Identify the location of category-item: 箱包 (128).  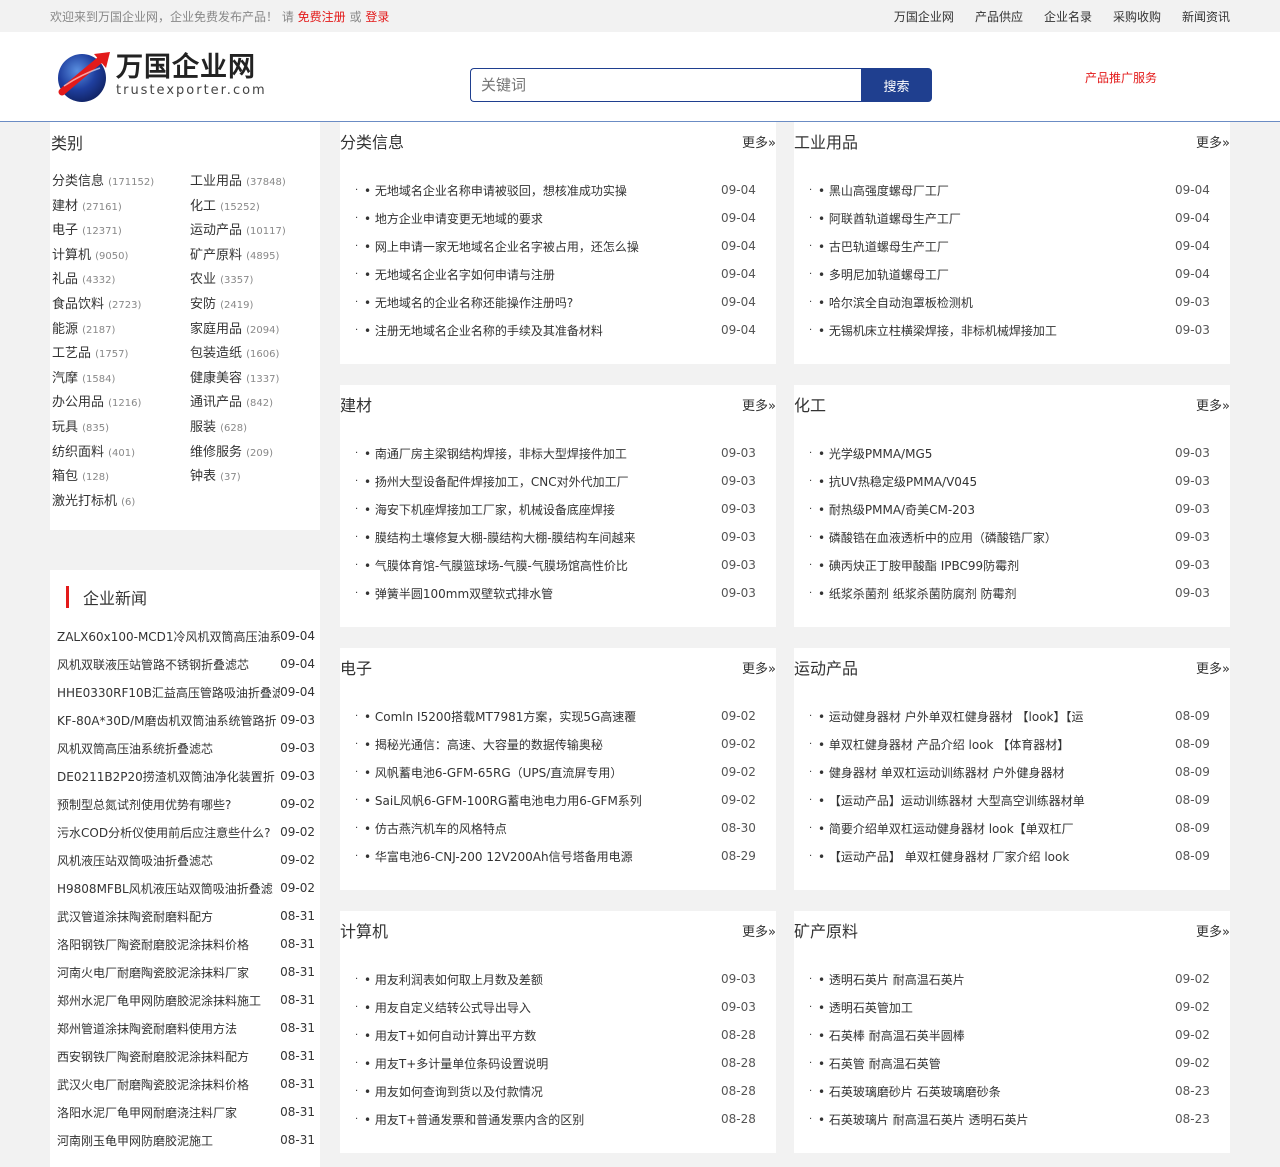
(121, 477).